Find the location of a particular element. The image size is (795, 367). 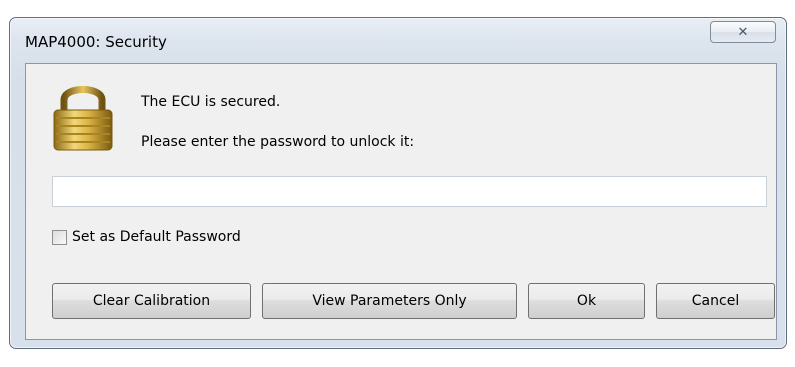

ok-button: Ok is located at coordinates (586, 301).